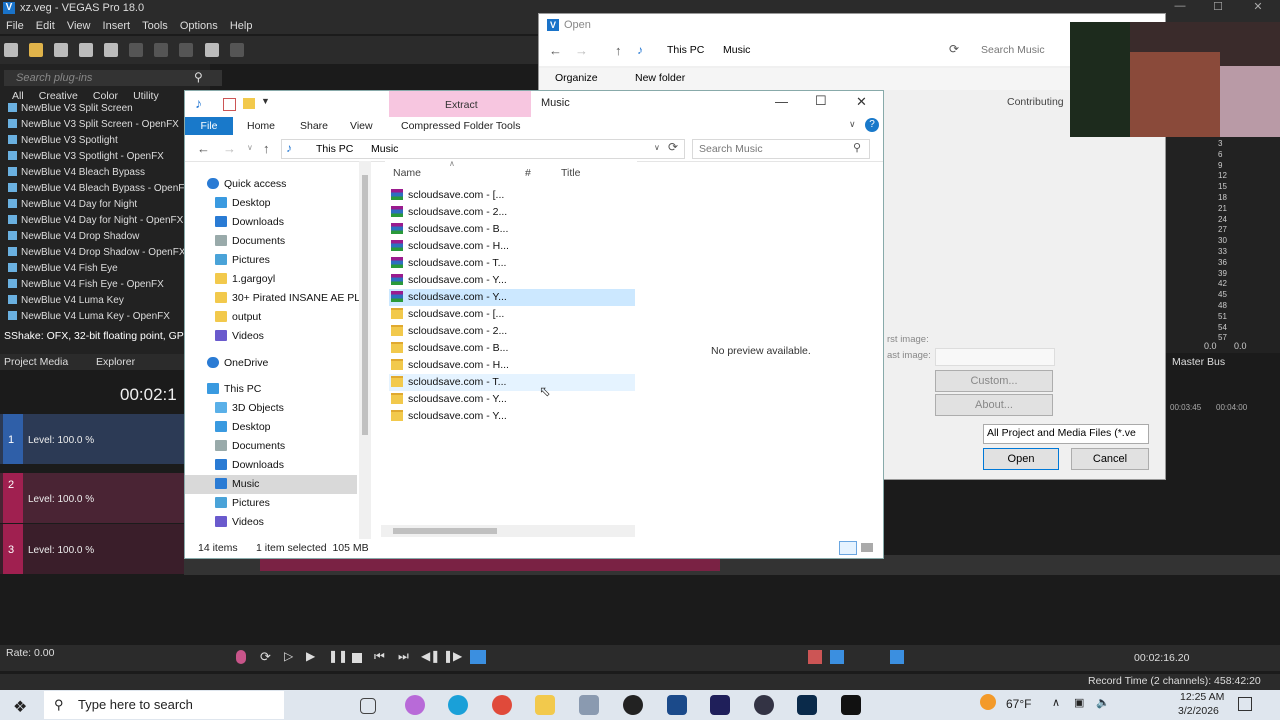 The width and height of the screenshot is (1280, 720). Describe the element at coordinates (92, 439) in the screenshot. I see `video-track-1: 1 Level: 100.0 %` at that location.